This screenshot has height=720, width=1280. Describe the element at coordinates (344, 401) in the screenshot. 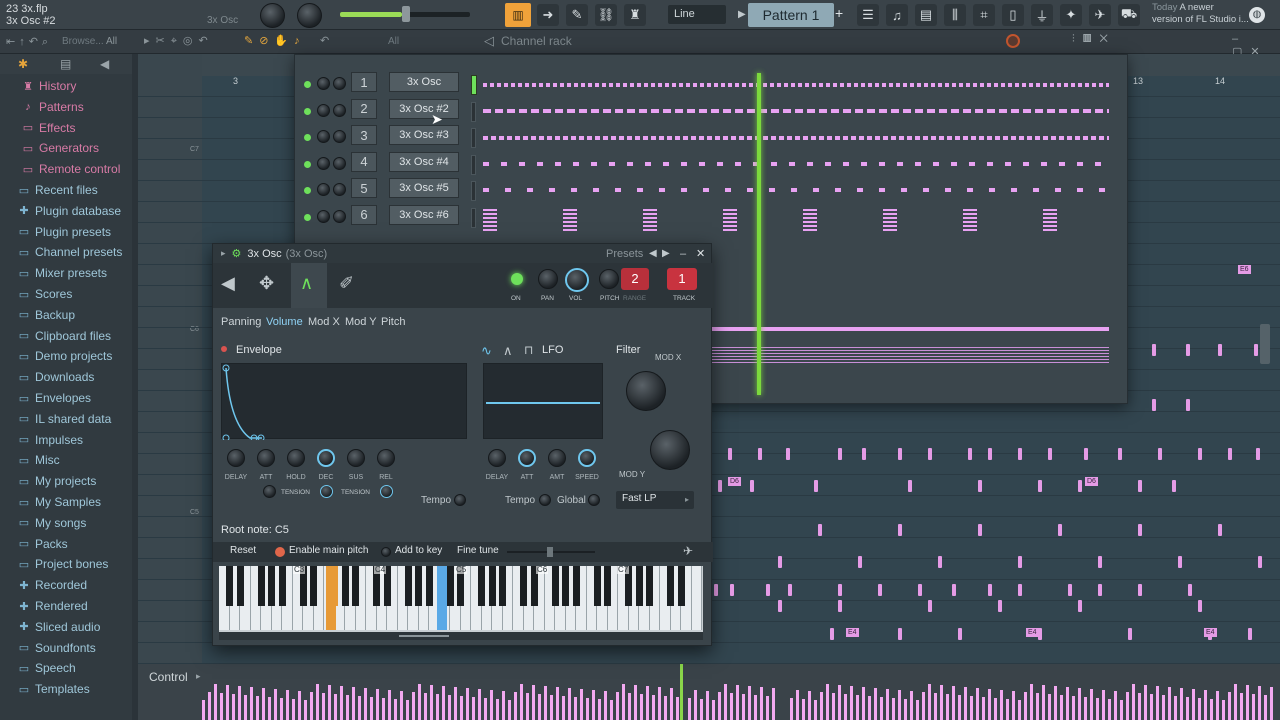

I see `envelope-graph` at that location.